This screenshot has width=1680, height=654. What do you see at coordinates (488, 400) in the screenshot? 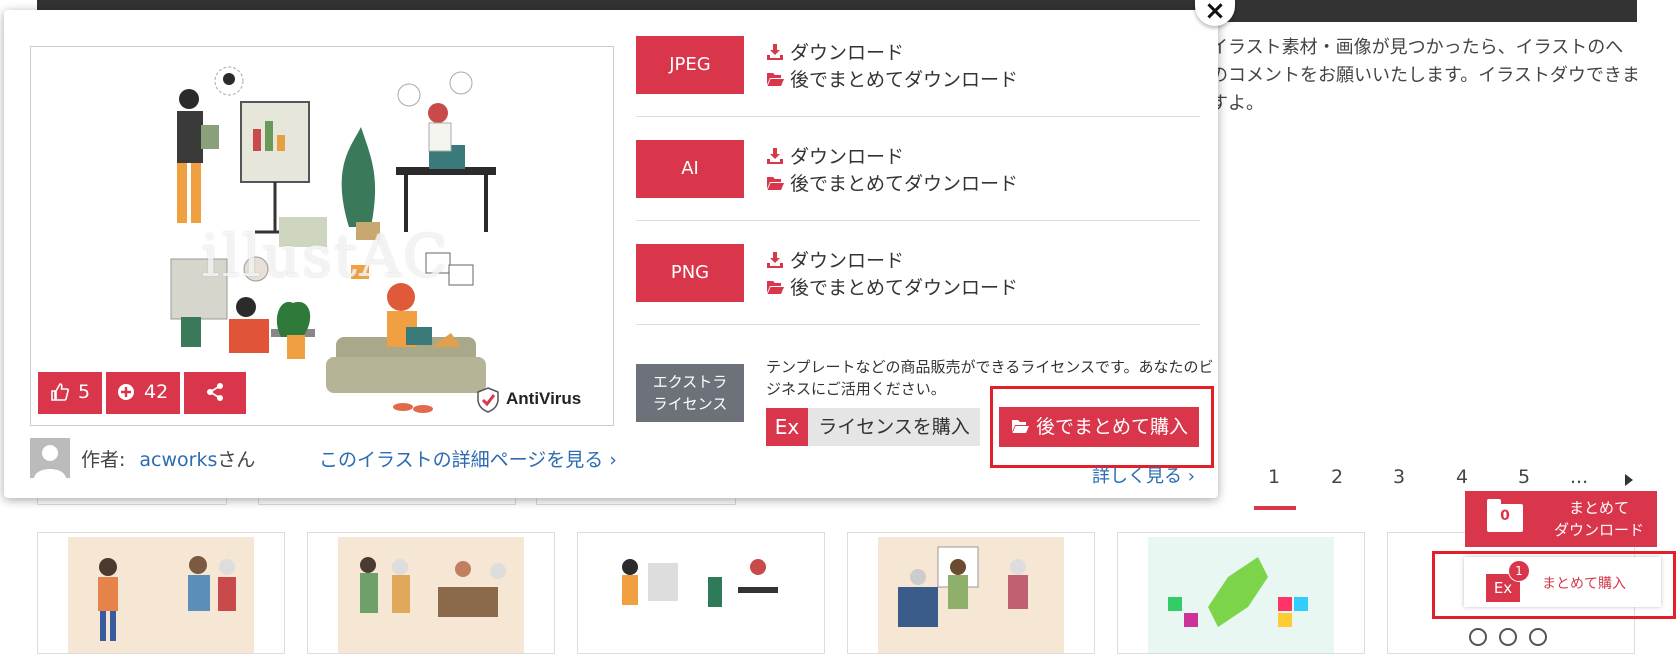
I see `shield-check-icon` at bounding box center [488, 400].